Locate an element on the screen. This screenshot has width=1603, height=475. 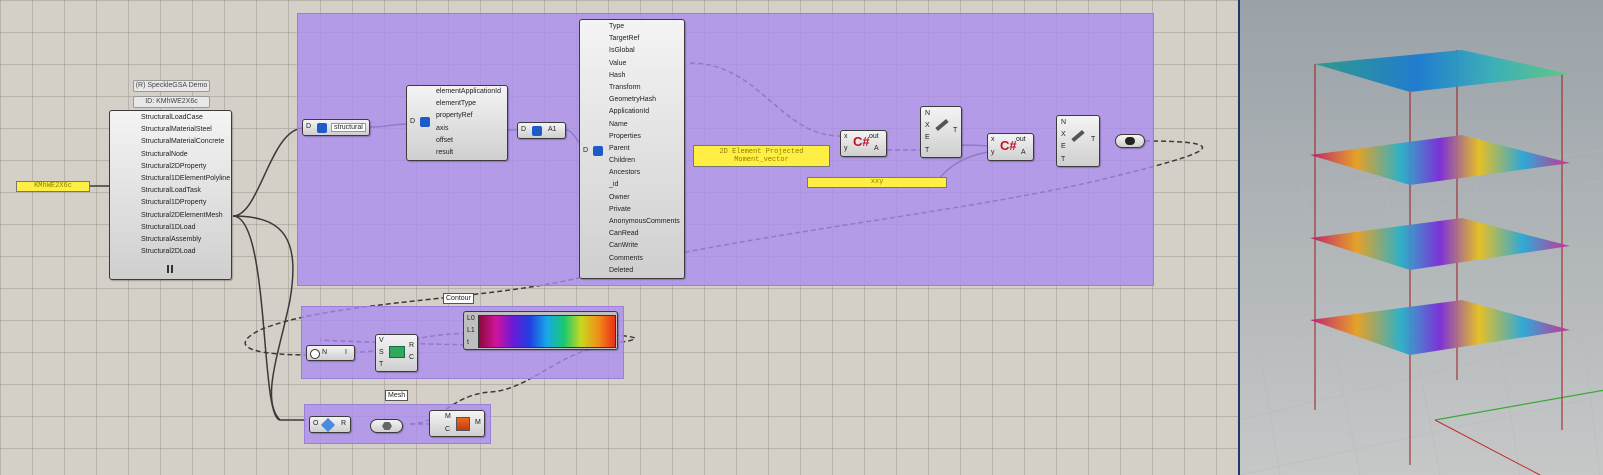
expand3-output-14: Owner is located at coordinates (644, 198).